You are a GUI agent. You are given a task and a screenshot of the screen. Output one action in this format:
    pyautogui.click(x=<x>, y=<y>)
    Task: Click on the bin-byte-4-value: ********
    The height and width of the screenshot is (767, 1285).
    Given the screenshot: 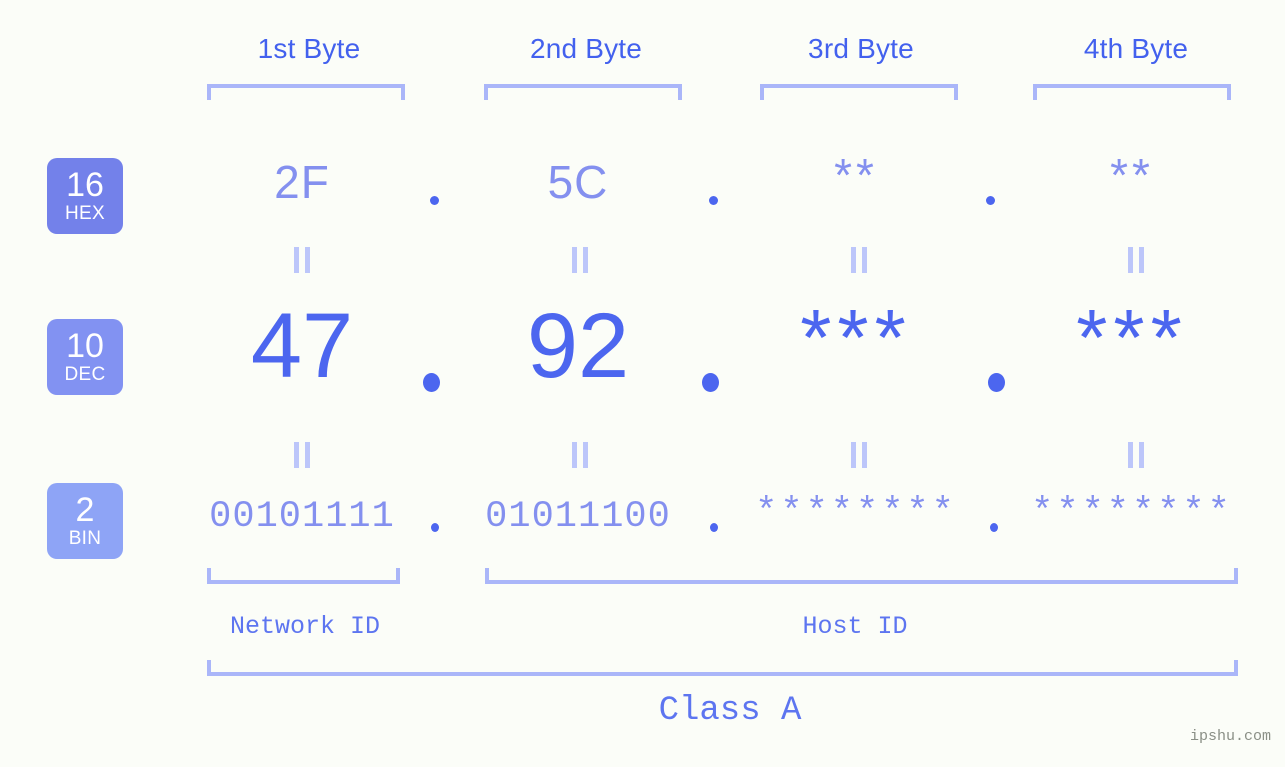 What is the action you would take?
    pyautogui.click(x=1132, y=513)
    